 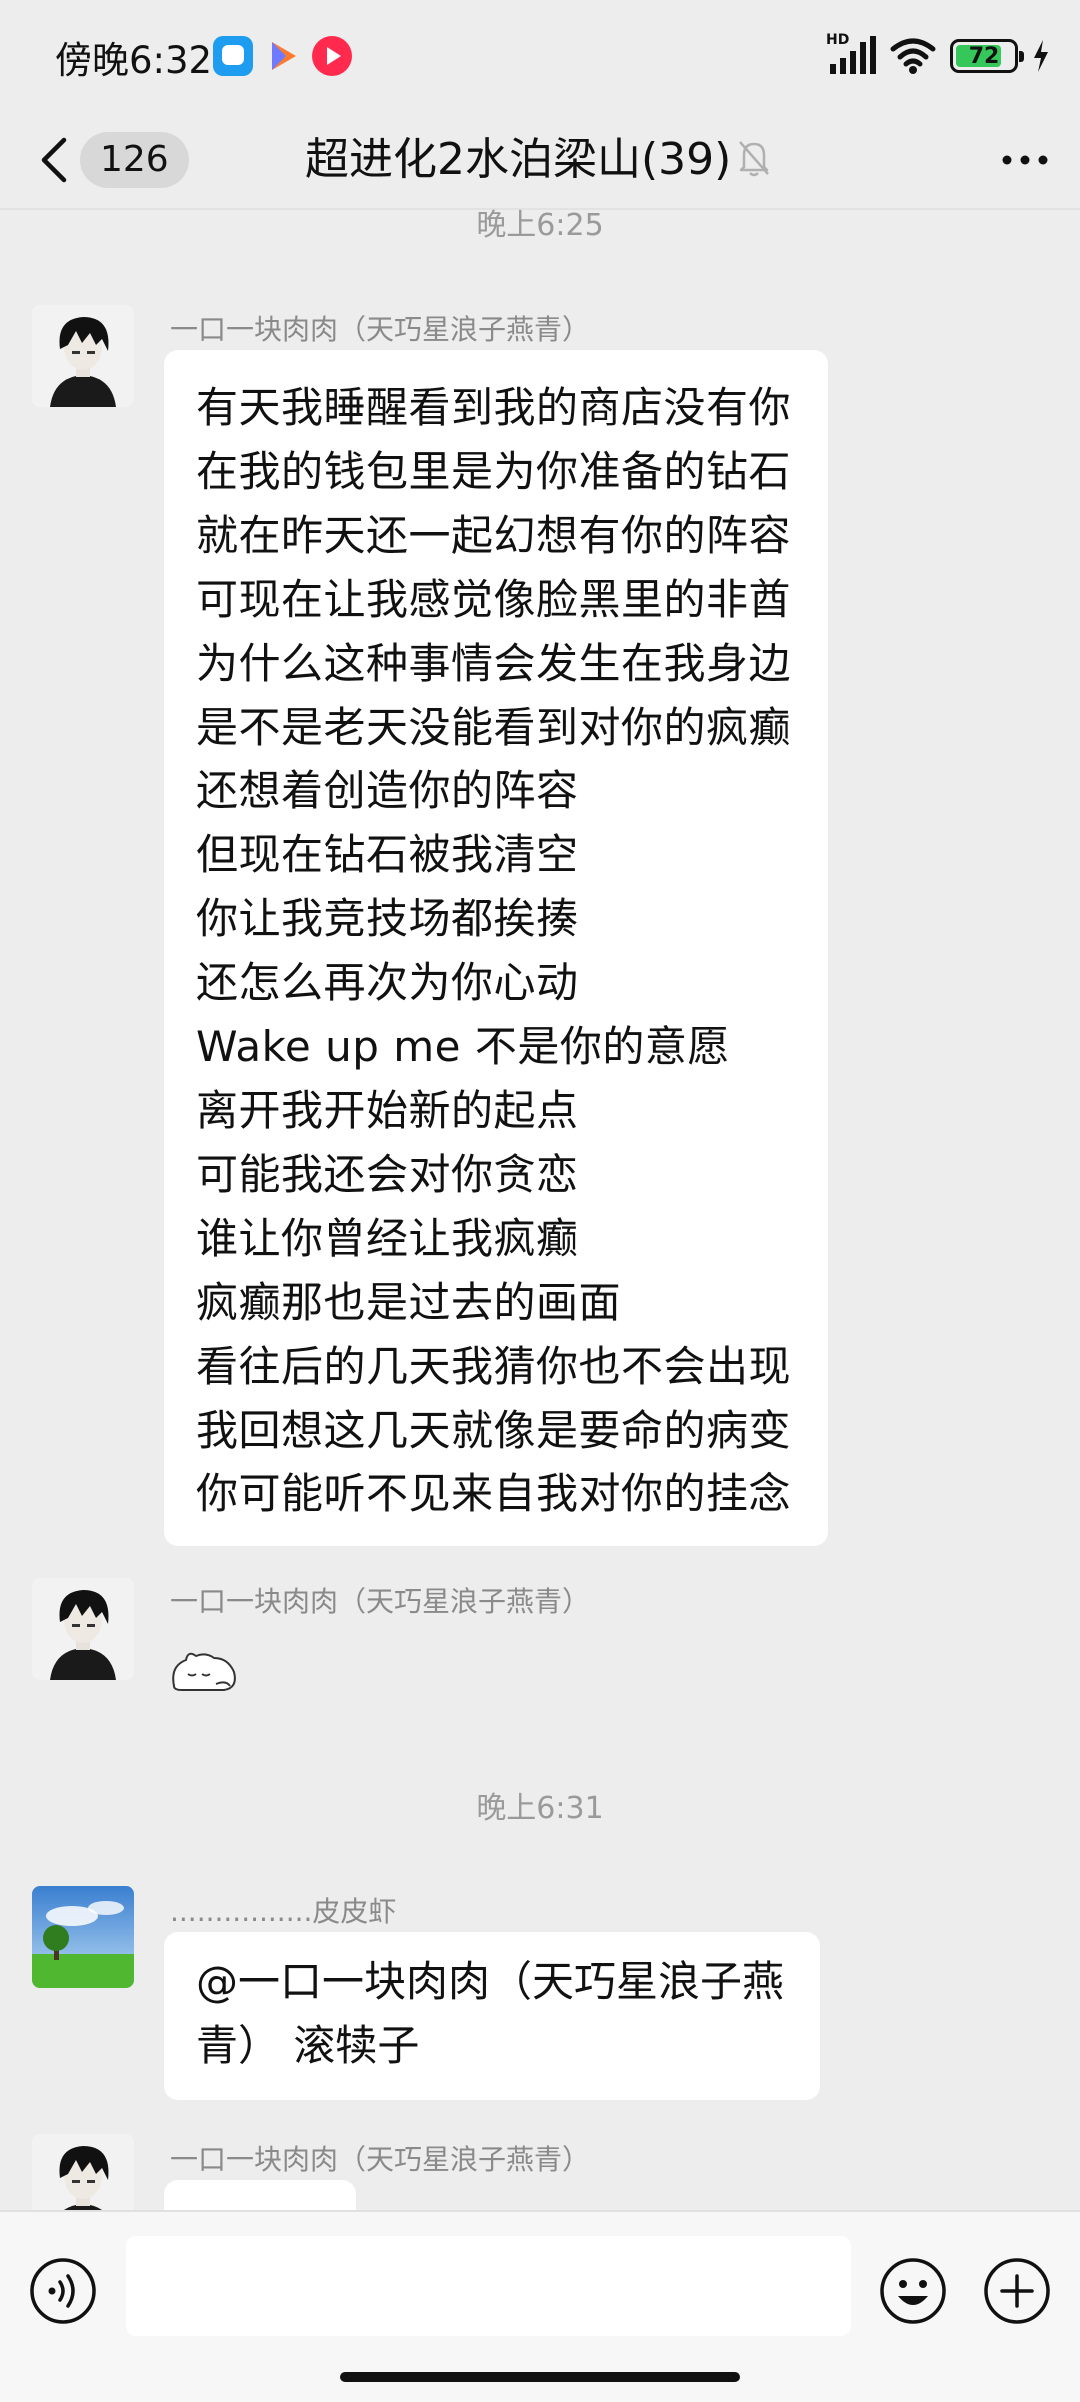 What do you see at coordinates (387, 1238) in the screenshot?
I see `message-line: 谁让你曾经让我疯癫` at bounding box center [387, 1238].